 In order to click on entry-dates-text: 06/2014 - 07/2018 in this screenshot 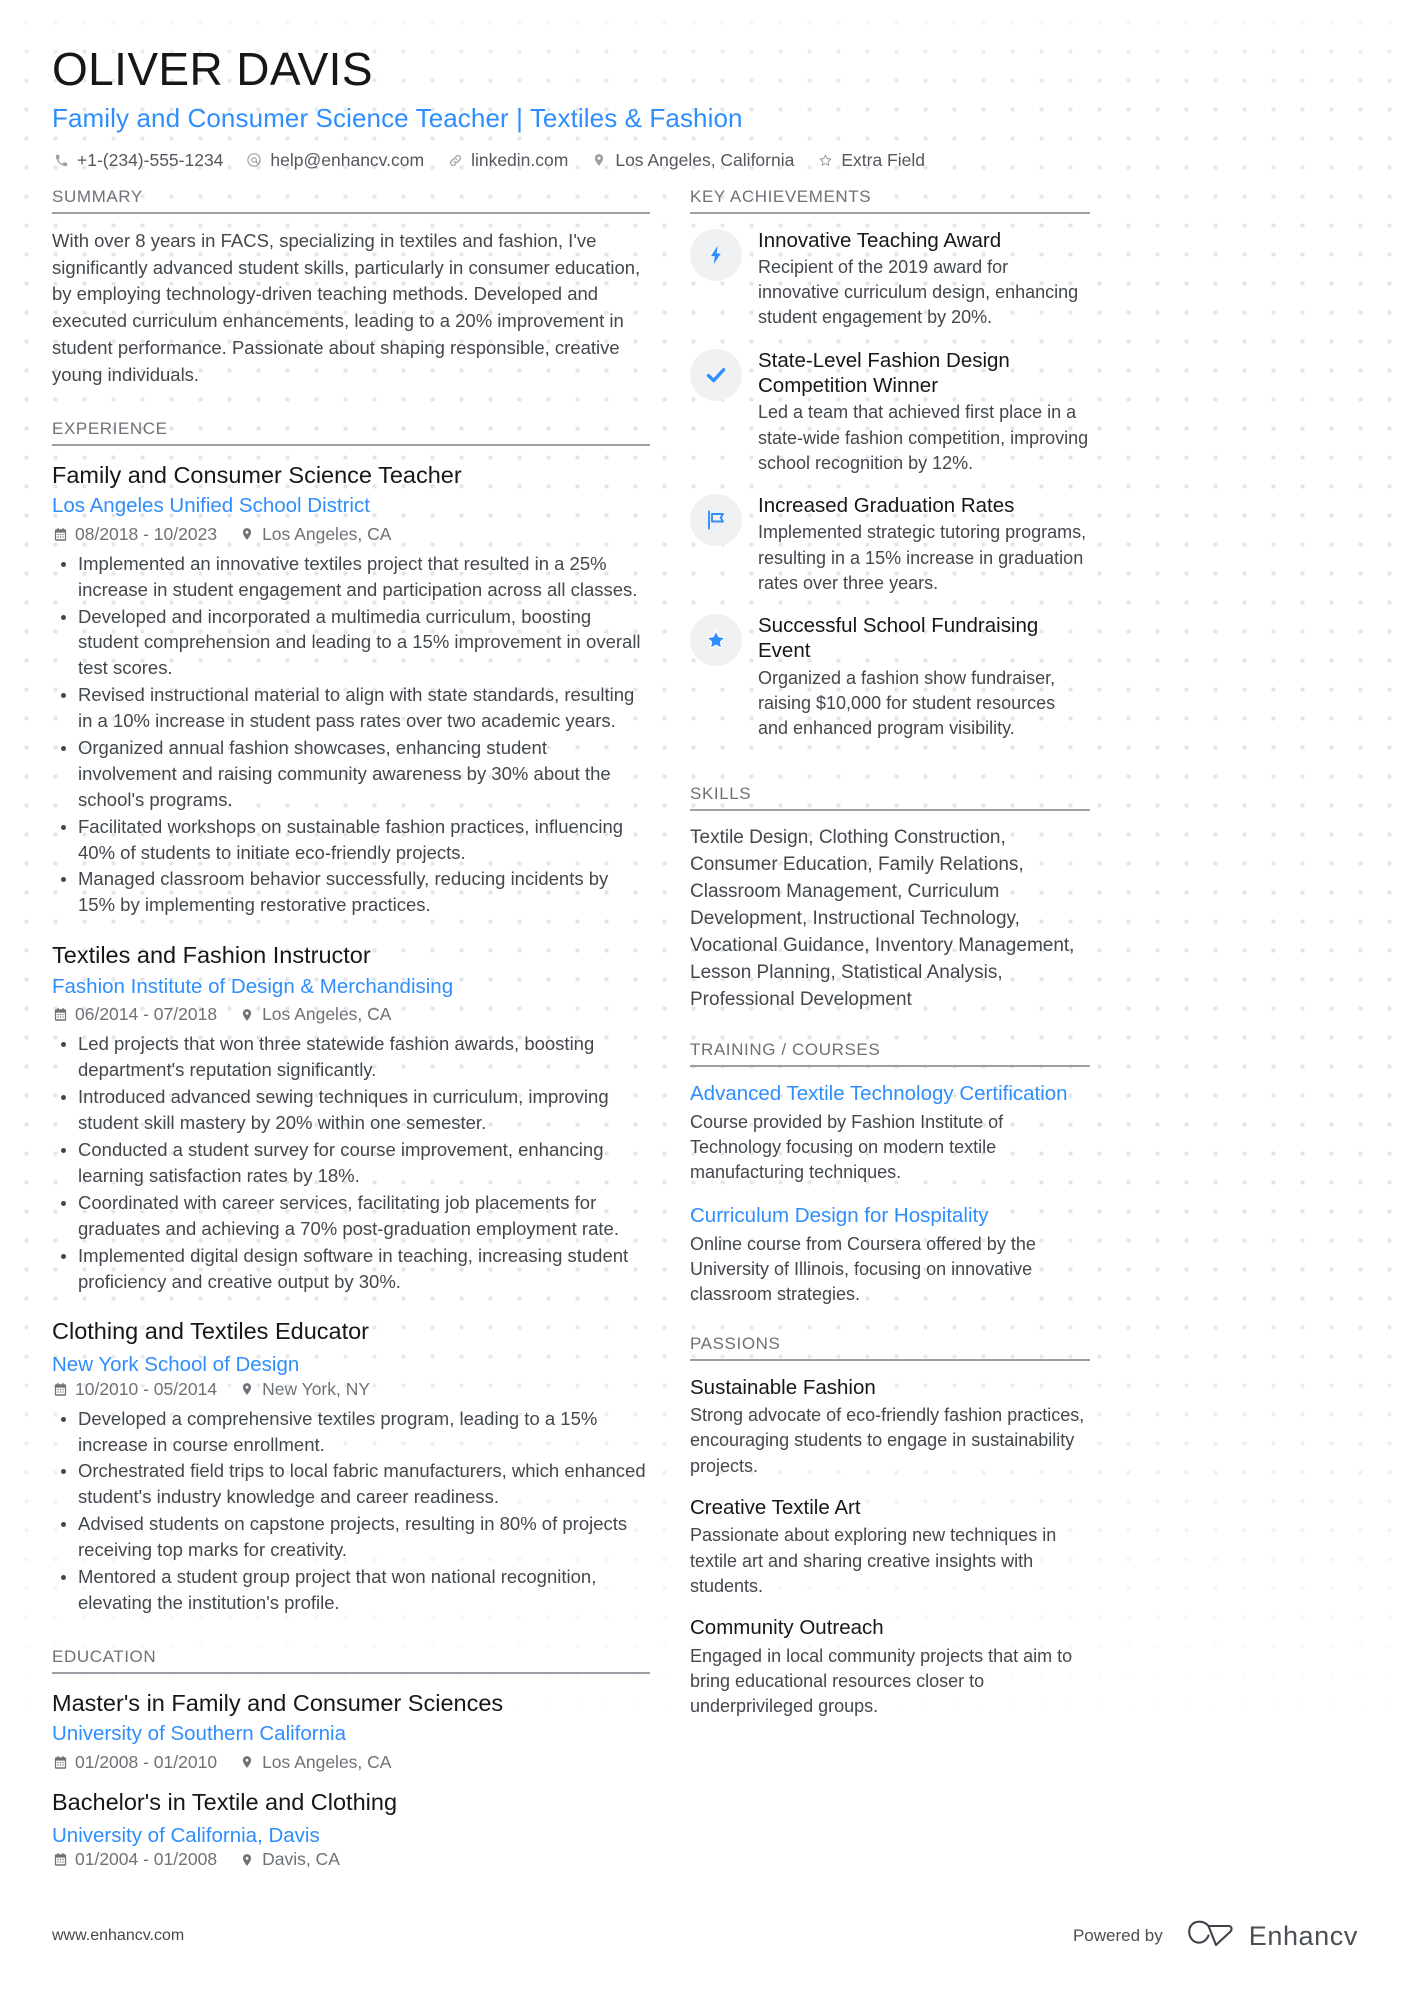, I will do `click(146, 1014)`.